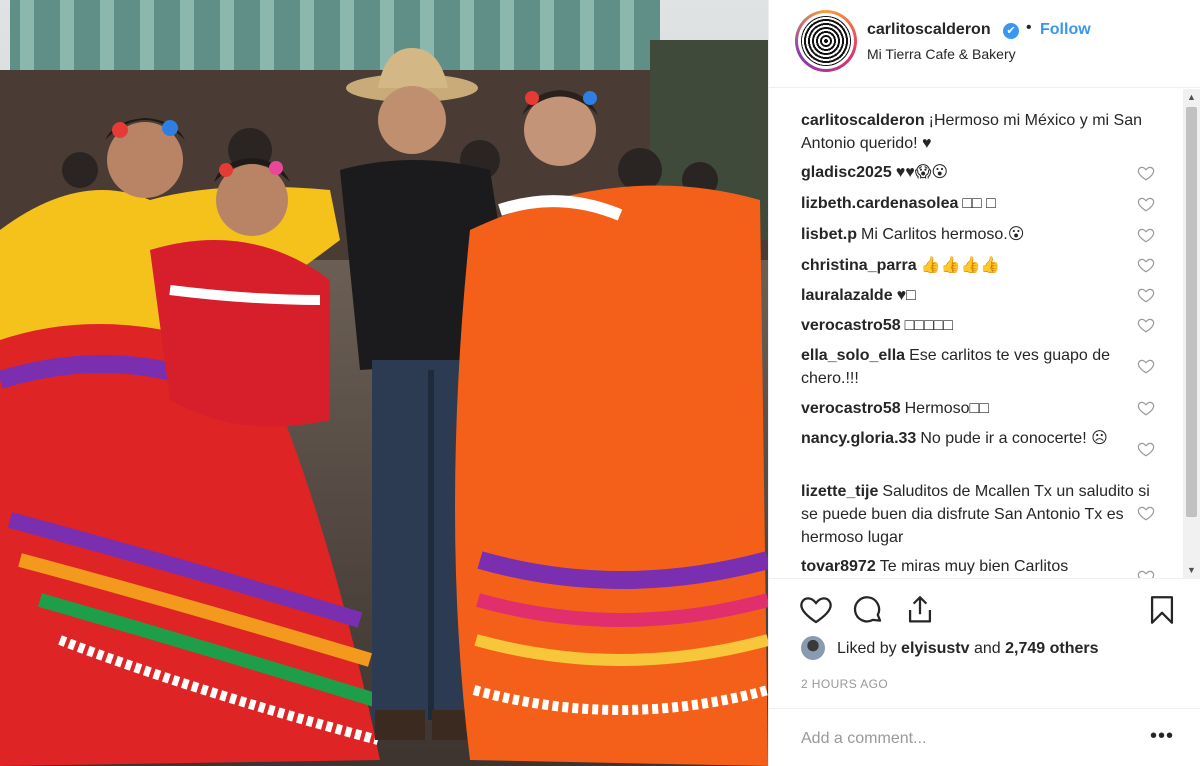 Image resolution: width=1200 pixels, height=766 pixels. What do you see at coordinates (935, 648) in the screenshot?
I see `liker-username: elyisustv` at bounding box center [935, 648].